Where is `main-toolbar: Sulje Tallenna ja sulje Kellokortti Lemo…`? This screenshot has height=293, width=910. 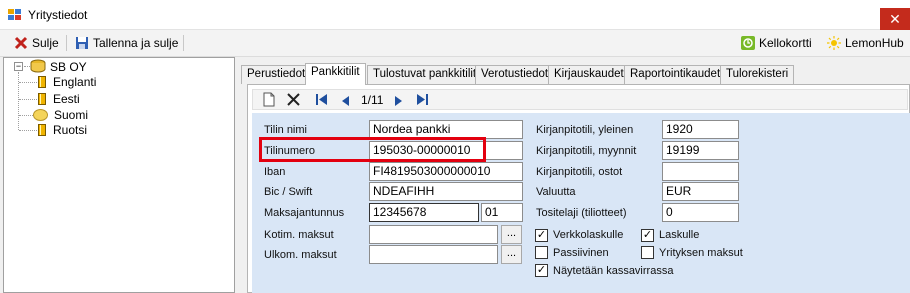
main-toolbar: Sulje Tallenna ja sulje Kellokortti Lemo… is located at coordinates (455, 43).